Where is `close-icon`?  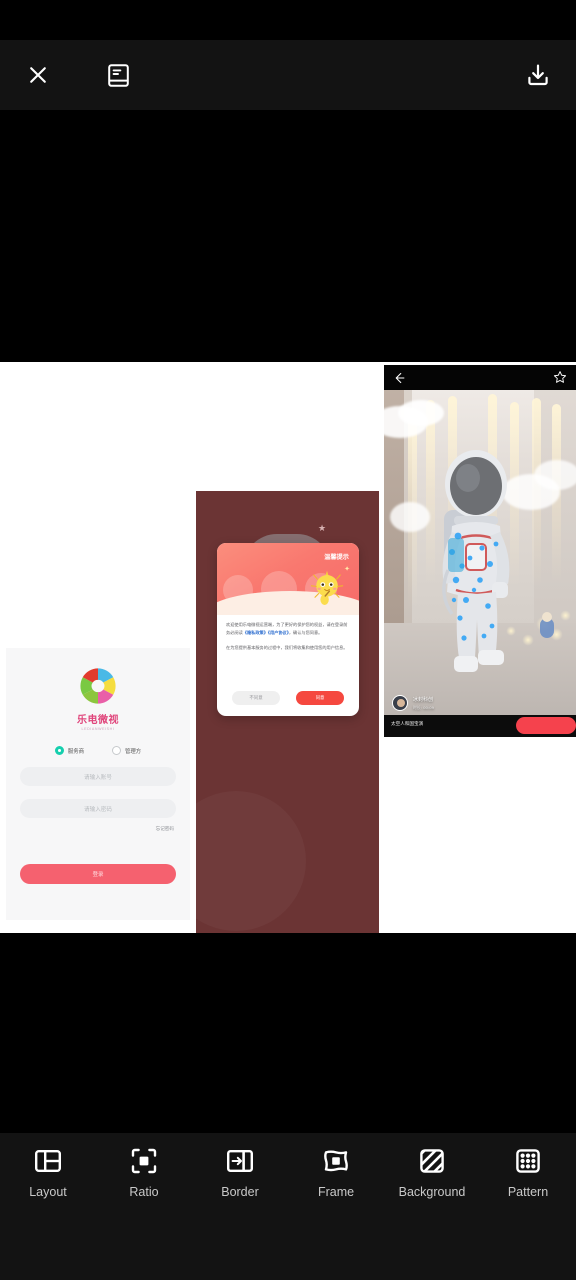 close-icon is located at coordinates (38, 75).